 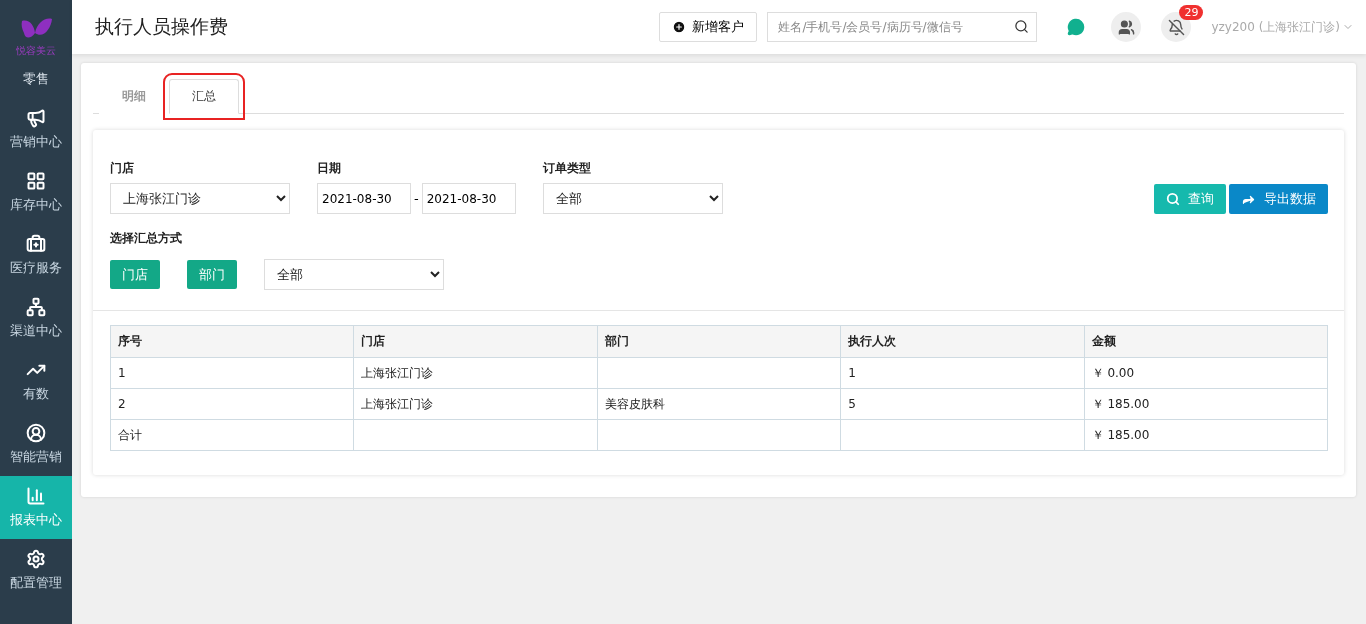 What do you see at coordinates (36, 255) in the screenshot?
I see `sidebar-item: 医疗服务` at bounding box center [36, 255].